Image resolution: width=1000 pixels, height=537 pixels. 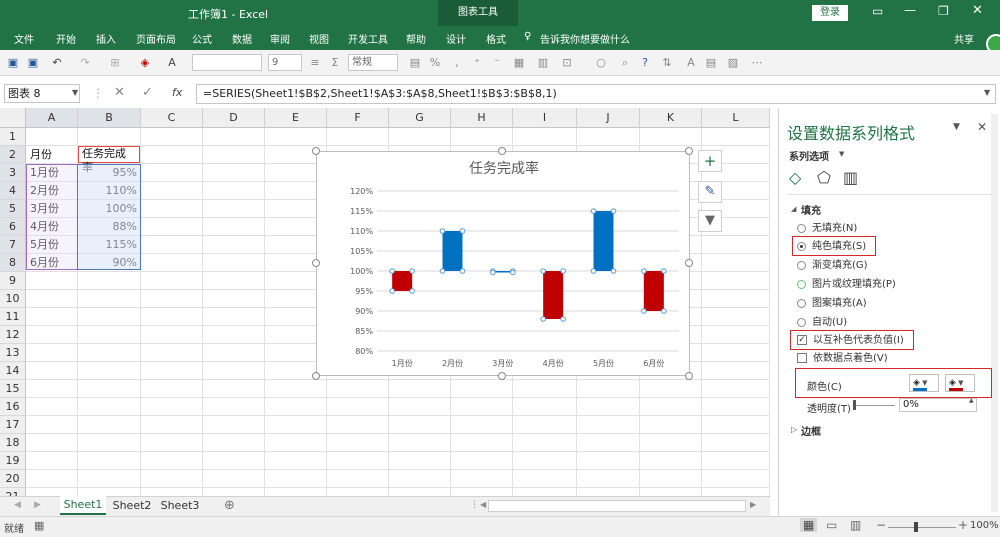 What do you see at coordinates (711, 63) in the screenshot?
I see `table-icon: ▤` at bounding box center [711, 63].